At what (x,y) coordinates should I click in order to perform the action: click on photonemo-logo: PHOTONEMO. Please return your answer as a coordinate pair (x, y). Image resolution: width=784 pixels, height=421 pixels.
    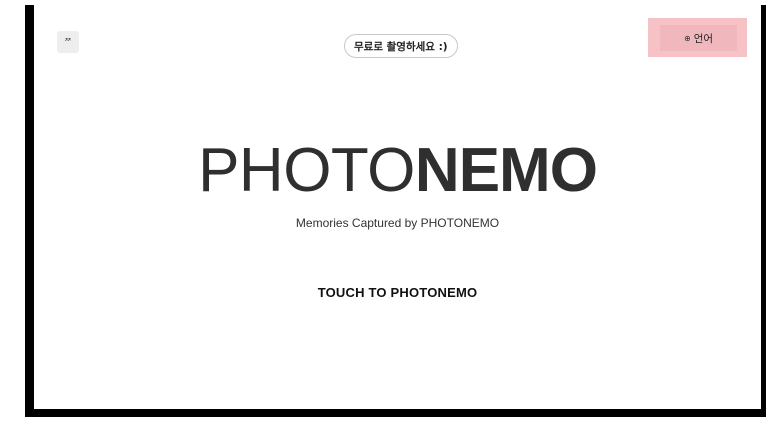
    Looking at the image, I should click on (397, 171).